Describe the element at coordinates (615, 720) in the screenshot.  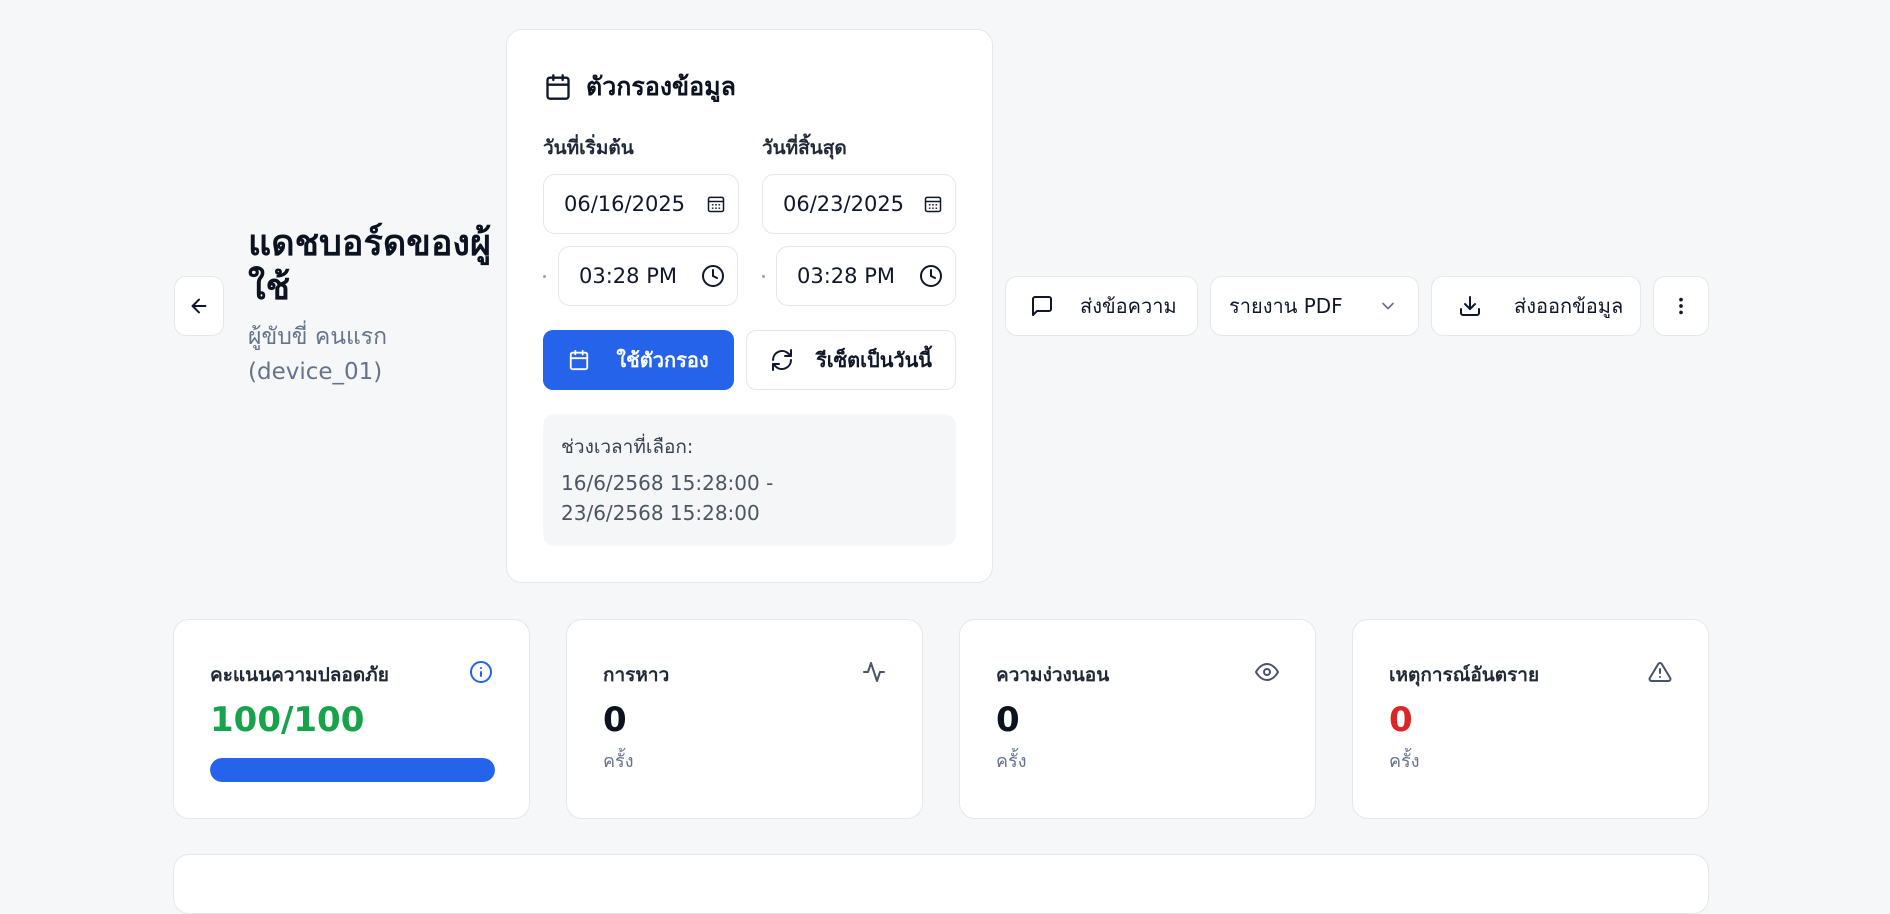
I see `yawn-value: 0` at that location.